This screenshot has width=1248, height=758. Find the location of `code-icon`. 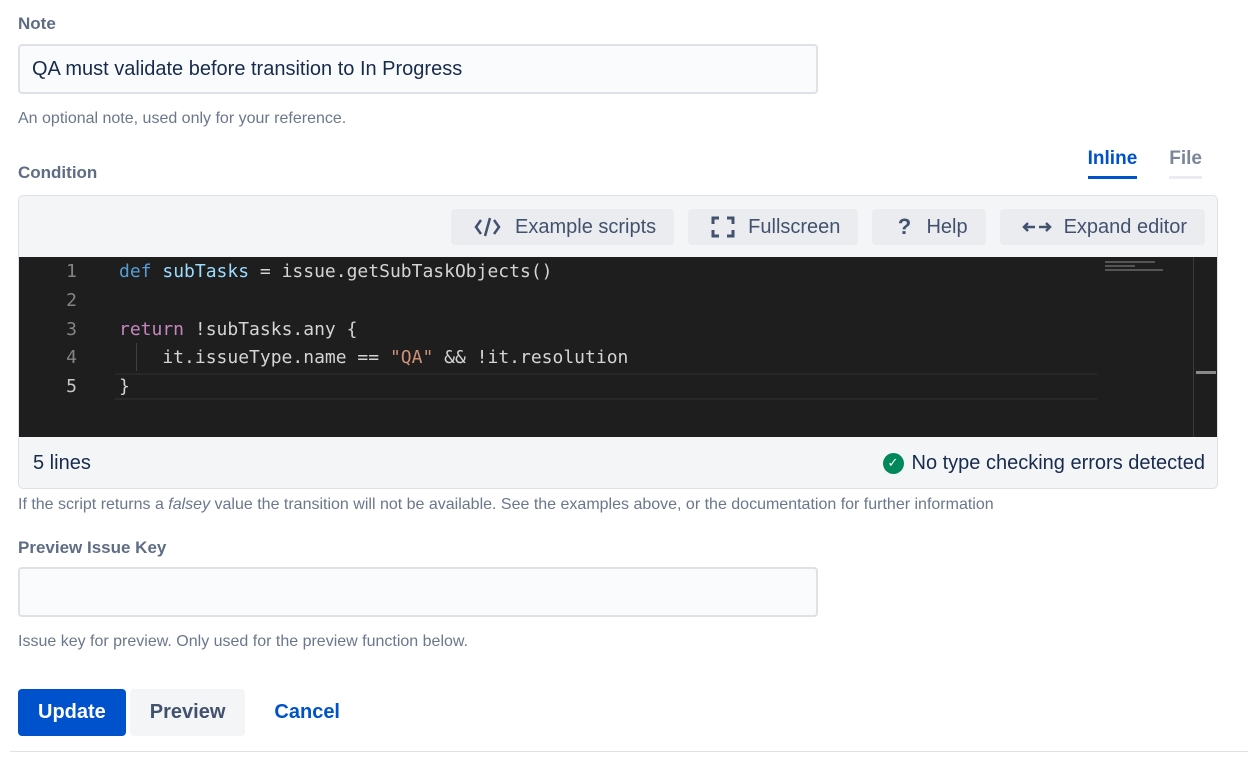

code-icon is located at coordinates (488, 227).